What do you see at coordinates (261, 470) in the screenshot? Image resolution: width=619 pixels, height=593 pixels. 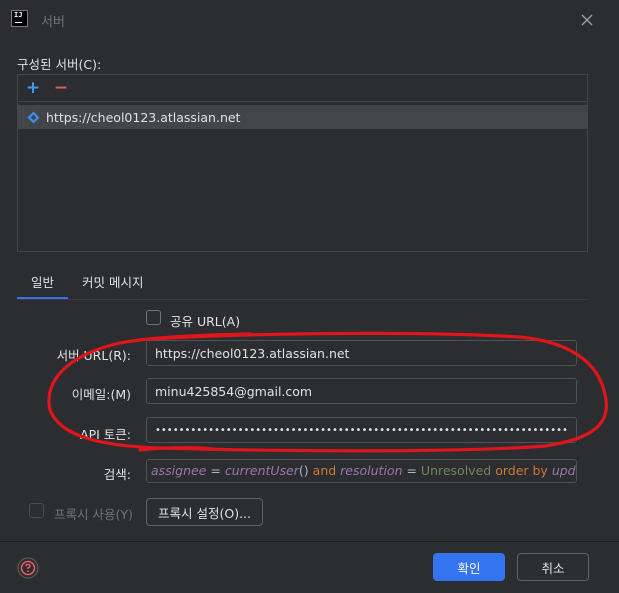 I see `query-function: currentUser` at bounding box center [261, 470].